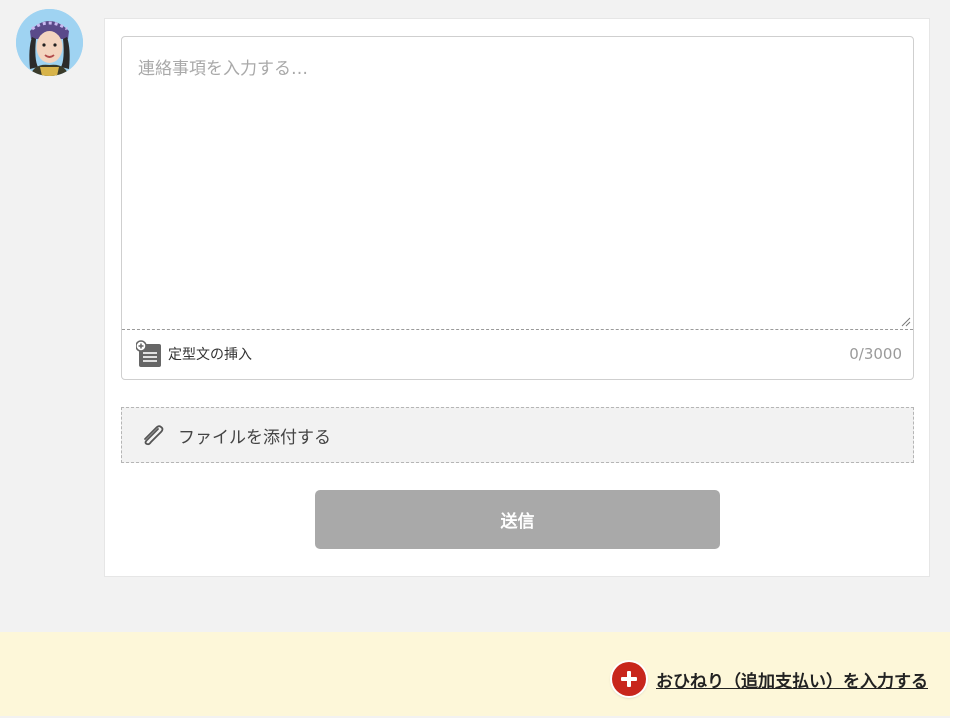  I want to click on user-avatar, so click(49, 42).